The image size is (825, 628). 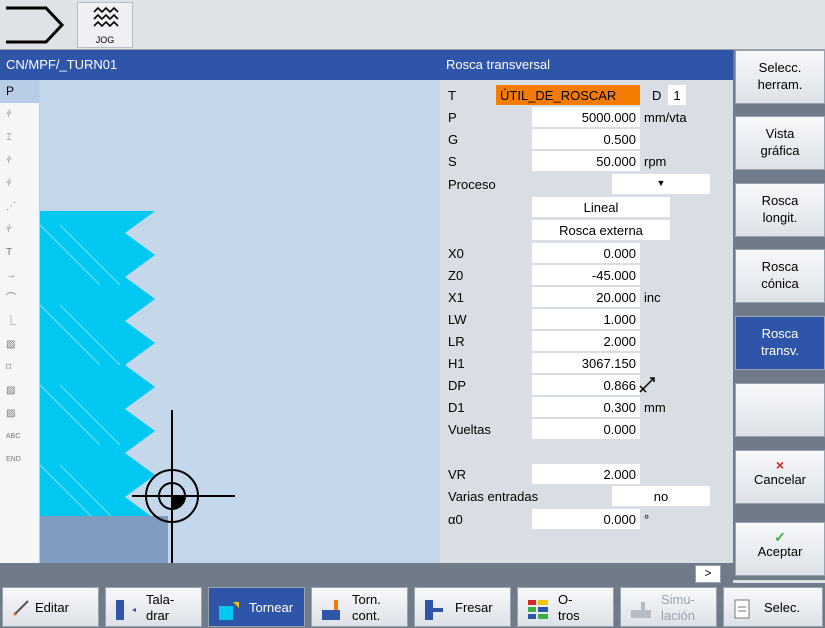 I want to click on status-bar, so click(x=366, y=573).